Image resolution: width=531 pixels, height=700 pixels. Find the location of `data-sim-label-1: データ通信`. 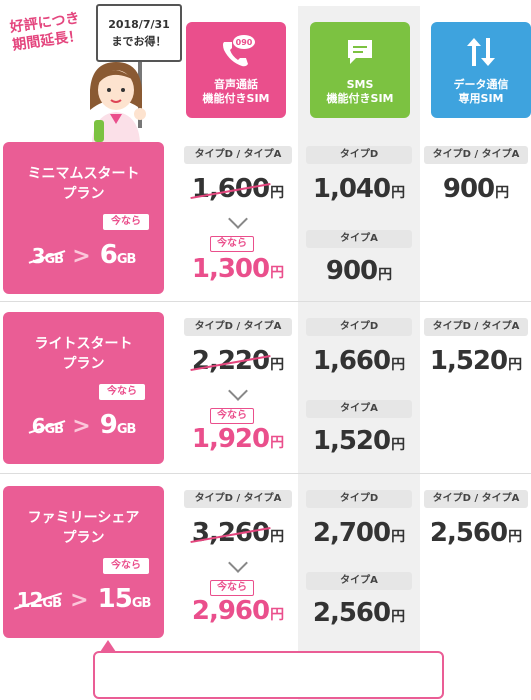

data-sim-label-1: データ通信 is located at coordinates (481, 84).